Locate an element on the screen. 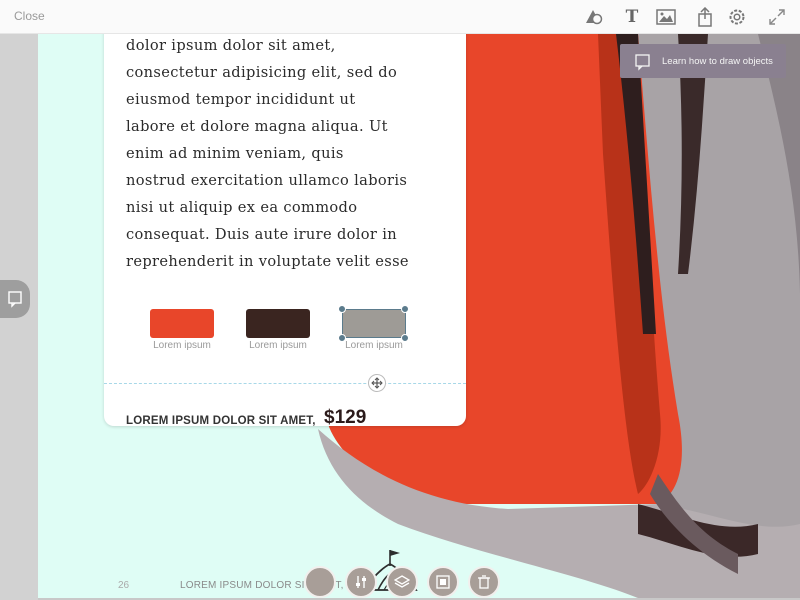  page-number: 26 is located at coordinates (124, 585).